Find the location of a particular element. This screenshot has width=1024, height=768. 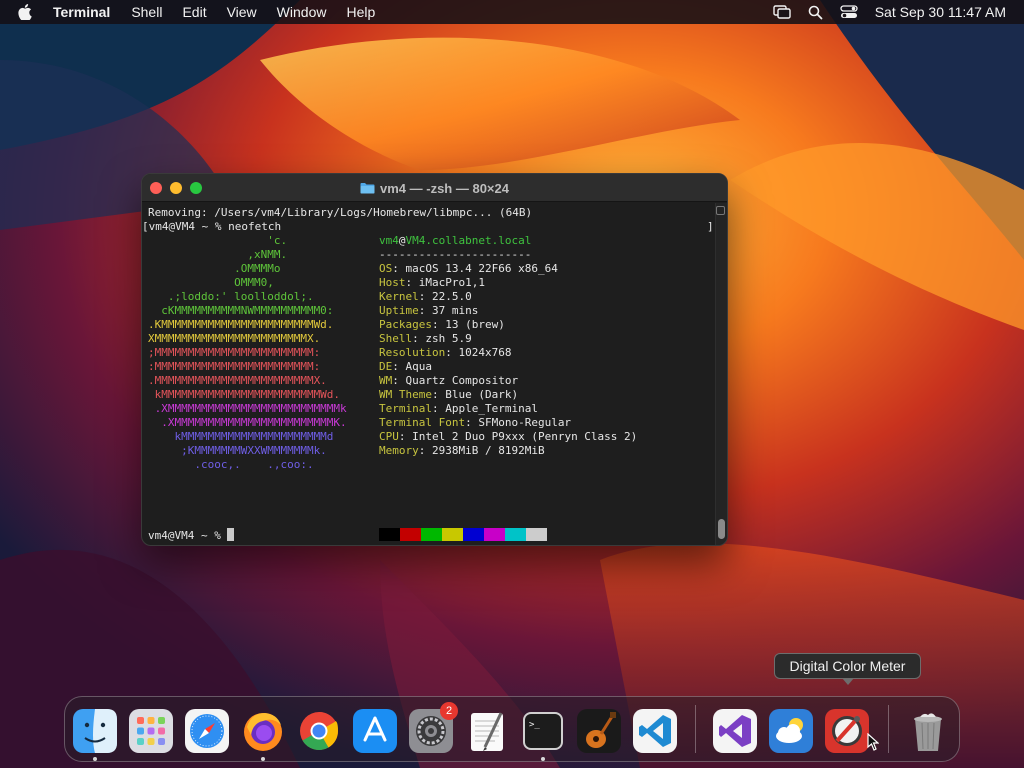

digital-color-meter-icon is located at coordinates (847, 731).